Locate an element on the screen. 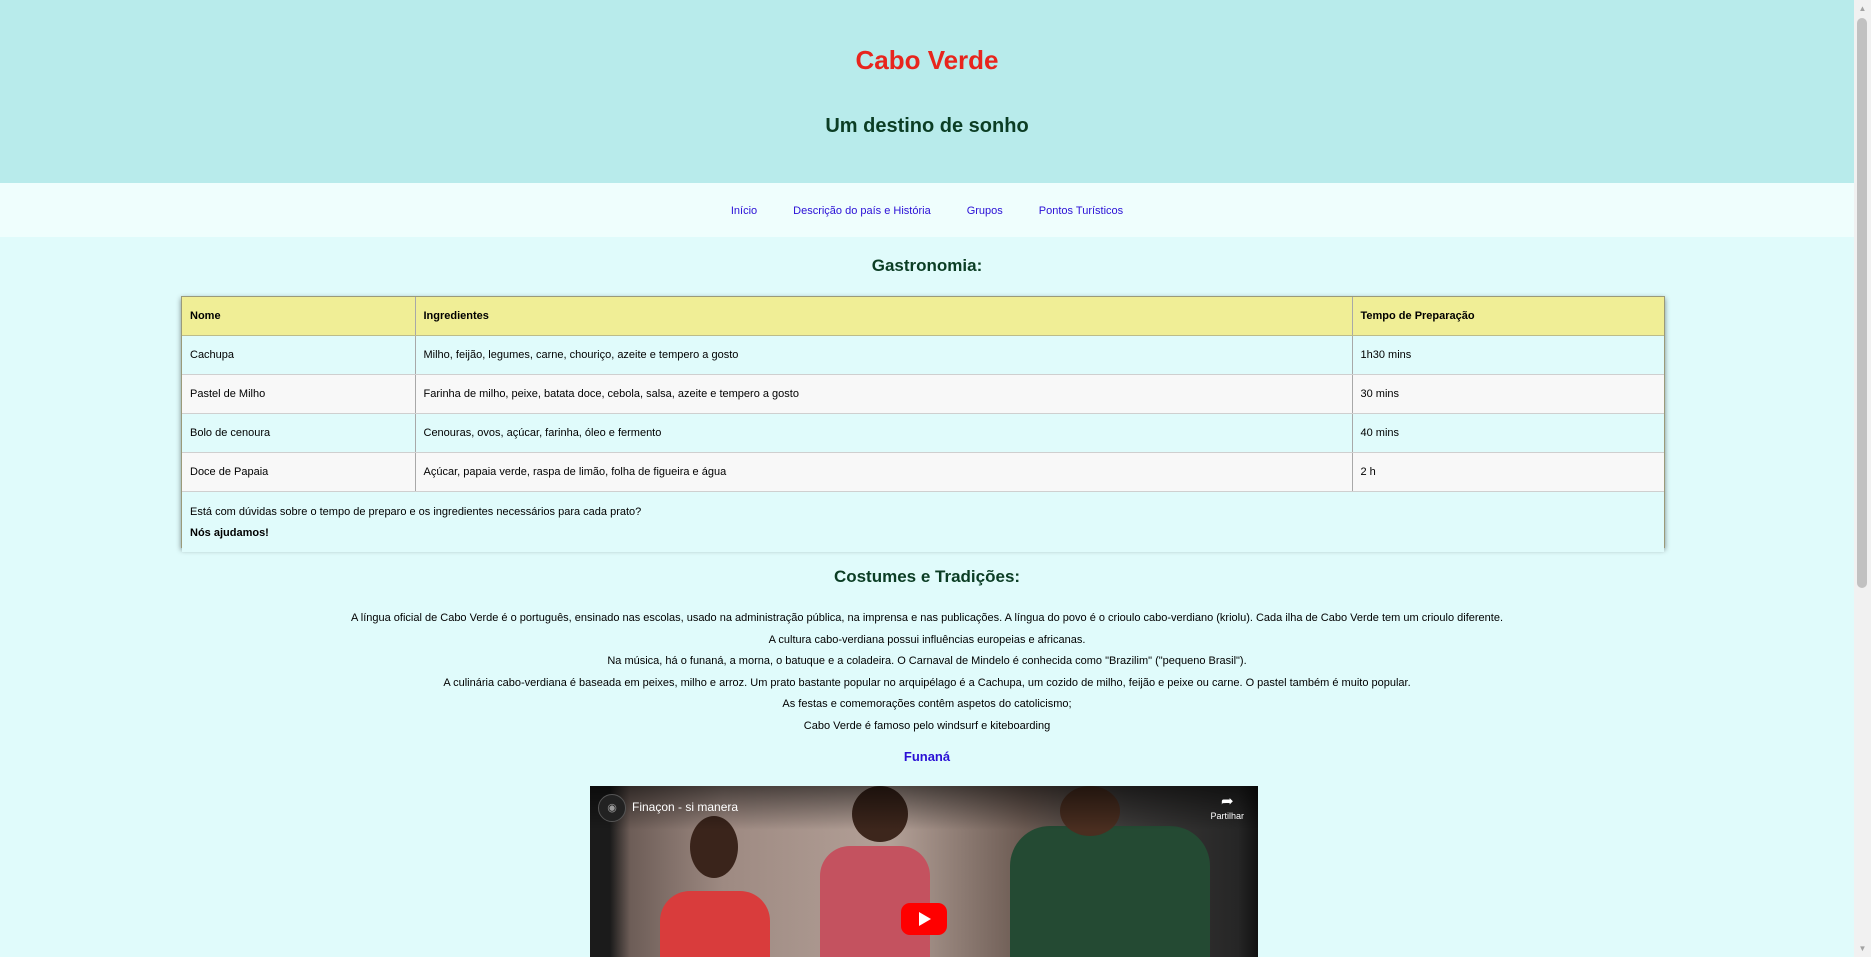 The width and height of the screenshot is (1871, 957). channel-avatar-icon: ◉ is located at coordinates (612, 808).